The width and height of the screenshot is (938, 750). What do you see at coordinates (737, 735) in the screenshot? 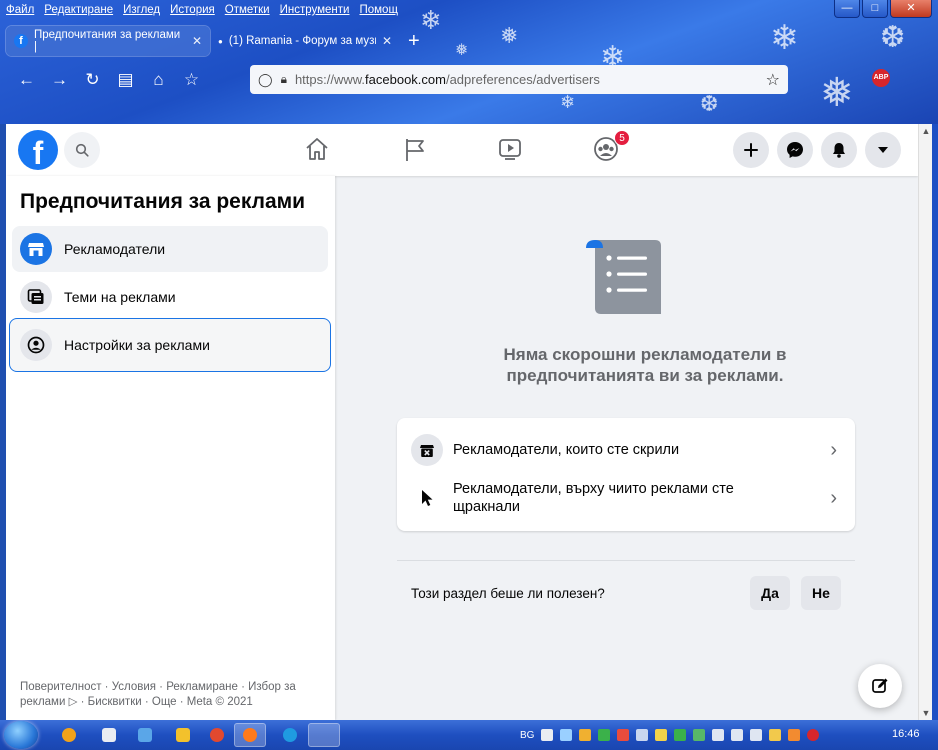
I see `network-icon` at bounding box center [737, 735].